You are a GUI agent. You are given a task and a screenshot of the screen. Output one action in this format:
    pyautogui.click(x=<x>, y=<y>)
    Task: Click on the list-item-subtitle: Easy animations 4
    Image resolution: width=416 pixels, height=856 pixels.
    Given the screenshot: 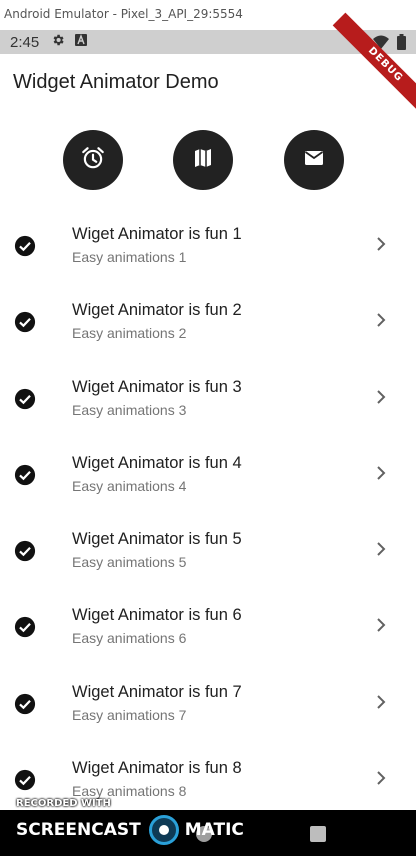 What is the action you would take?
    pyautogui.click(x=129, y=485)
    